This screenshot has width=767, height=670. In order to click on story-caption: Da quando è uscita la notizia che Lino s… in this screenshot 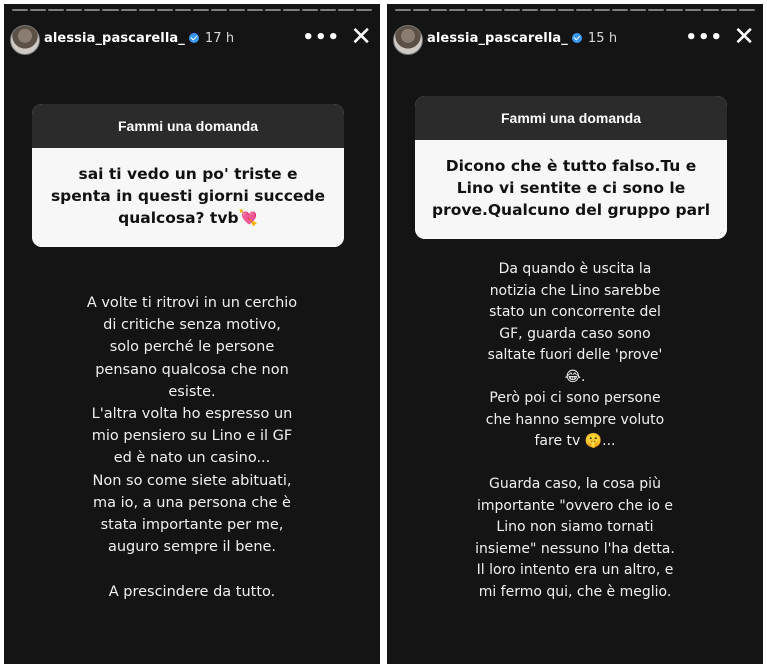, I will do `click(575, 430)`.